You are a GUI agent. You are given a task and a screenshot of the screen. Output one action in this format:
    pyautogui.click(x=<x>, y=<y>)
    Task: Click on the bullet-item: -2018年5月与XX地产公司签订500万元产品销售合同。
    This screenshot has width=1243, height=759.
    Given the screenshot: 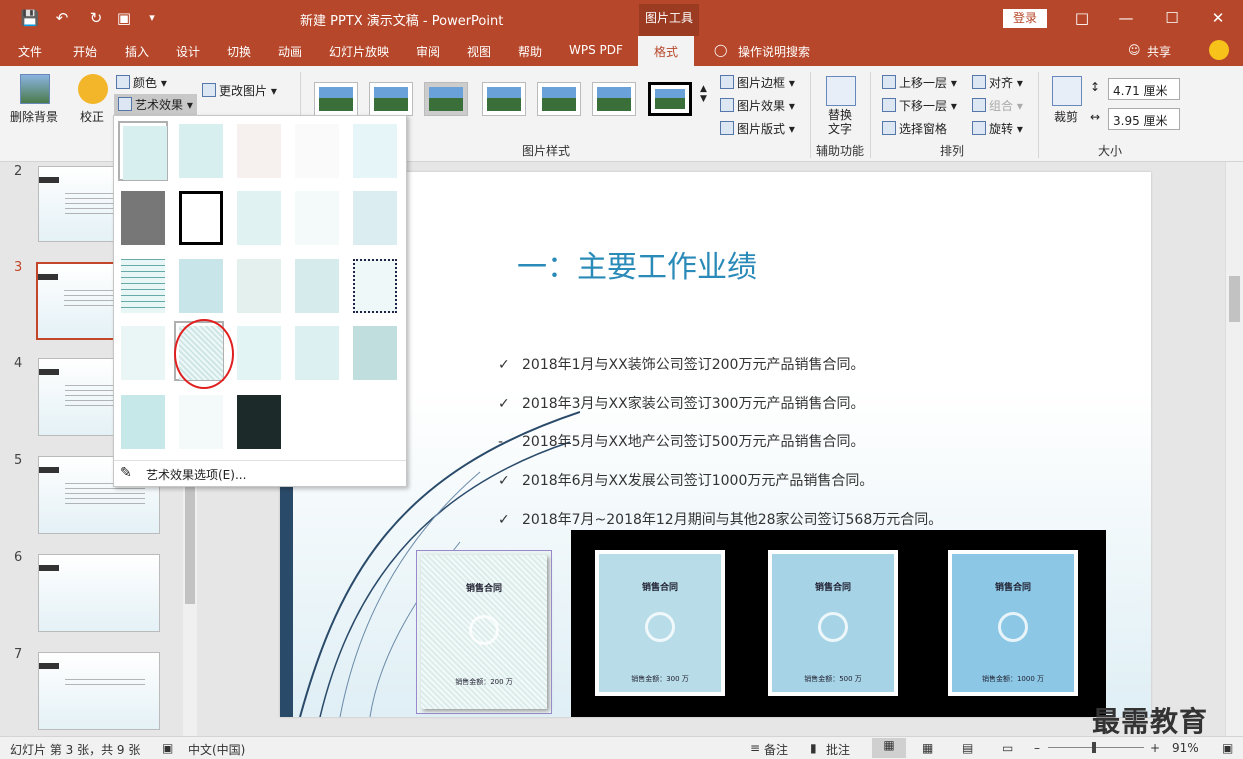 What is the action you would take?
    pyautogui.click(x=681, y=441)
    